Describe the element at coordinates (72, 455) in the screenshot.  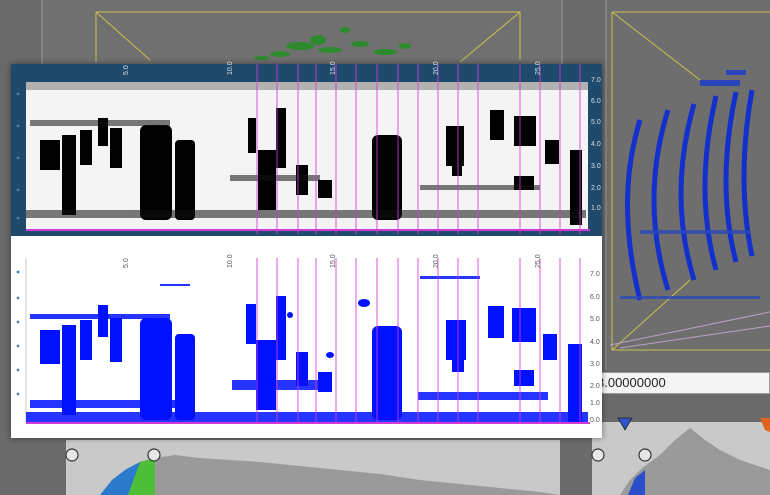
I see `histogram-left-handle-min` at that location.